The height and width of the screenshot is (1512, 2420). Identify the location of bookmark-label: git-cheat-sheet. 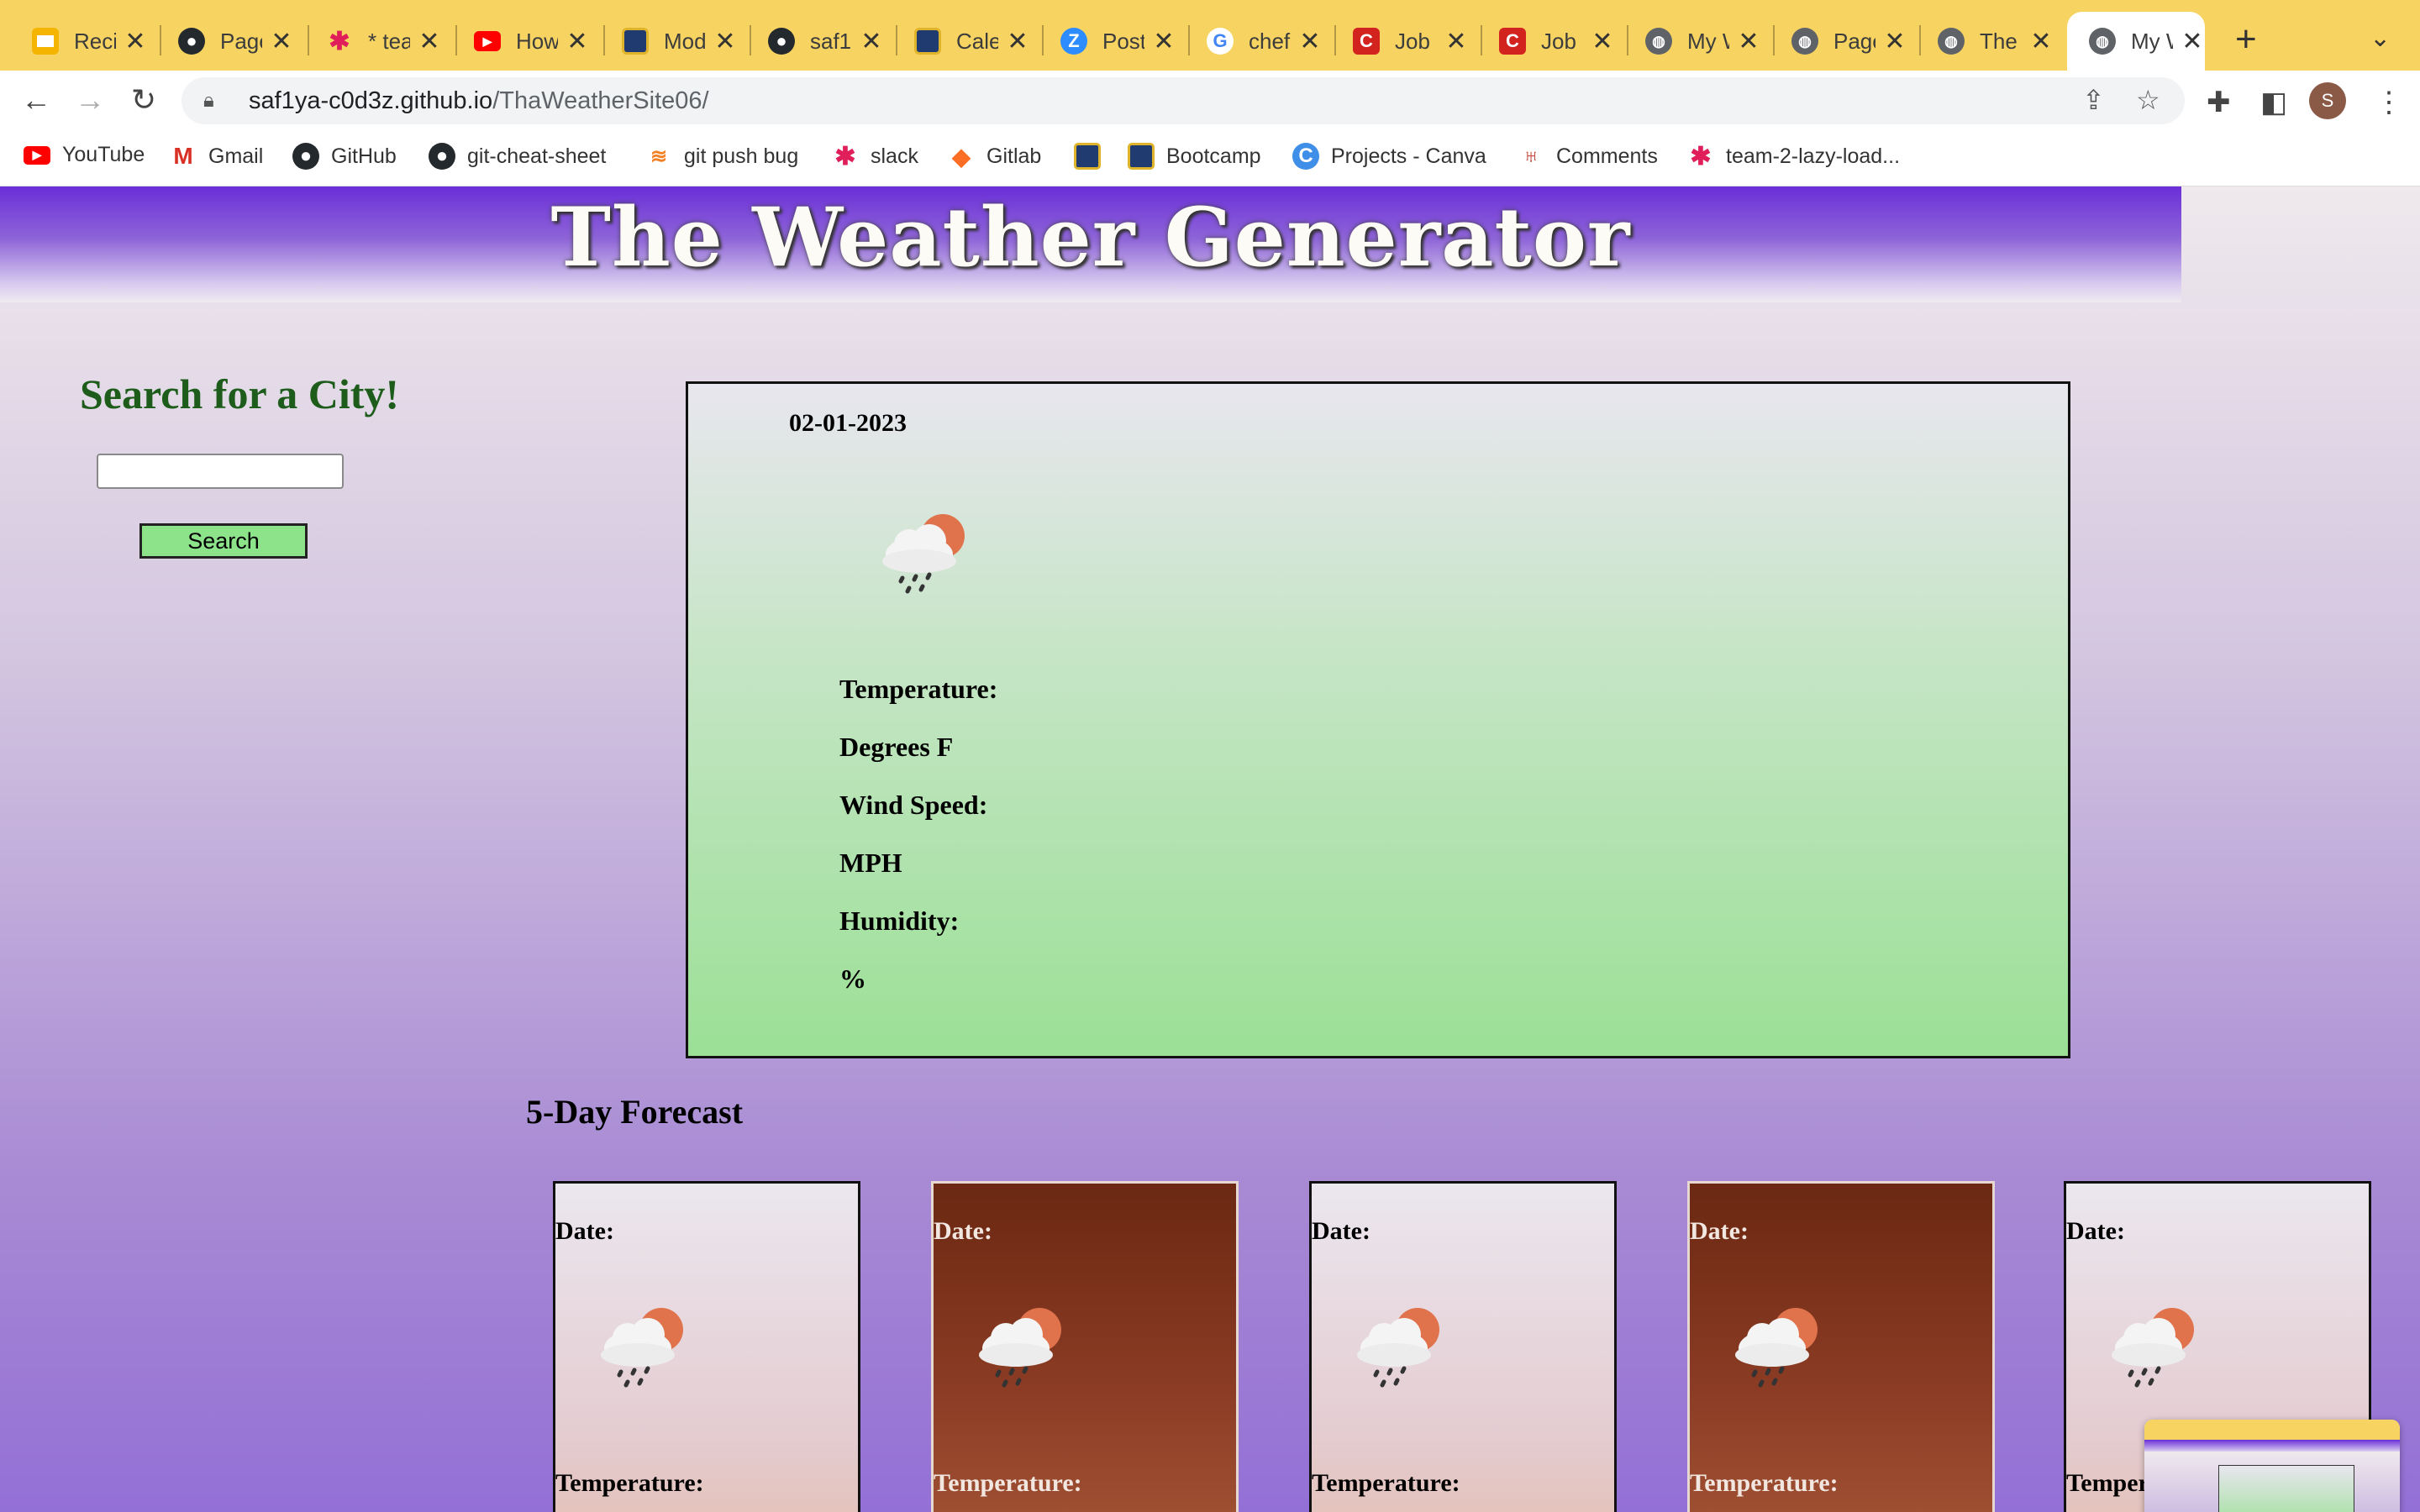
(537, 156).